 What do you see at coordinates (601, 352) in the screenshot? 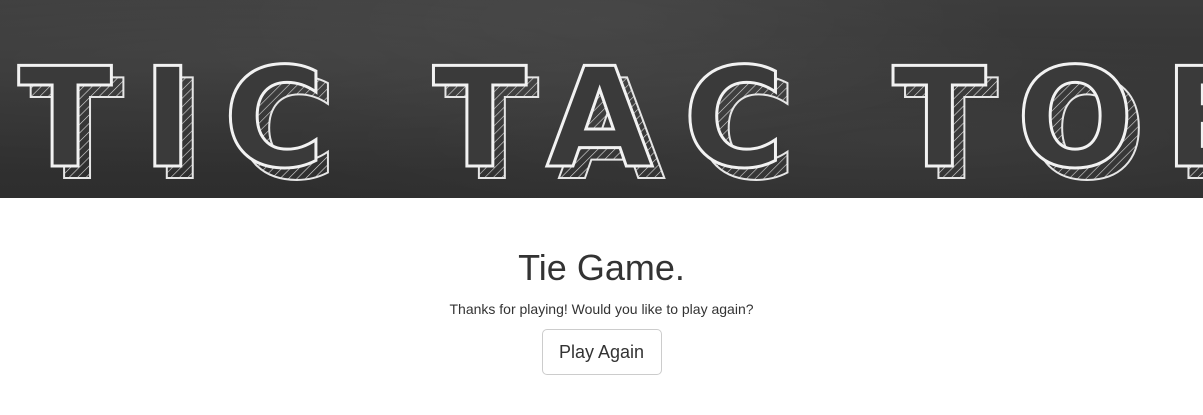
I see `play-again-button: Play Again` at bounding box center [601, 352].